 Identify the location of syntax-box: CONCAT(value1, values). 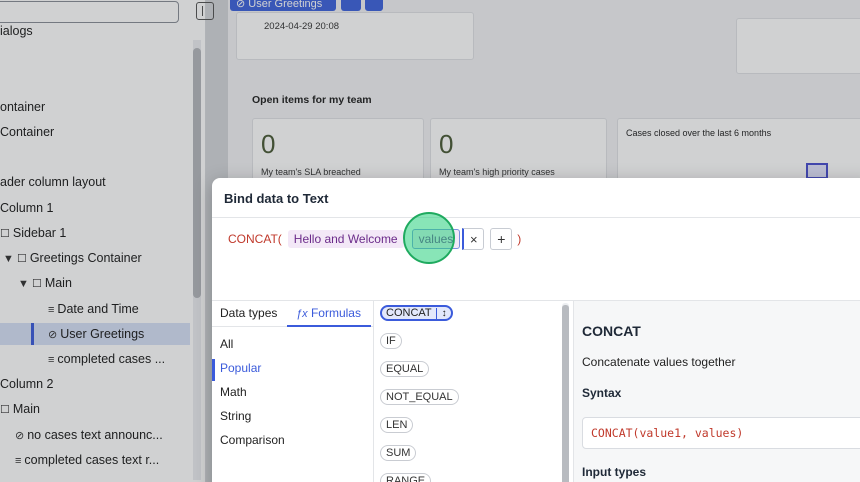
(721, 433).